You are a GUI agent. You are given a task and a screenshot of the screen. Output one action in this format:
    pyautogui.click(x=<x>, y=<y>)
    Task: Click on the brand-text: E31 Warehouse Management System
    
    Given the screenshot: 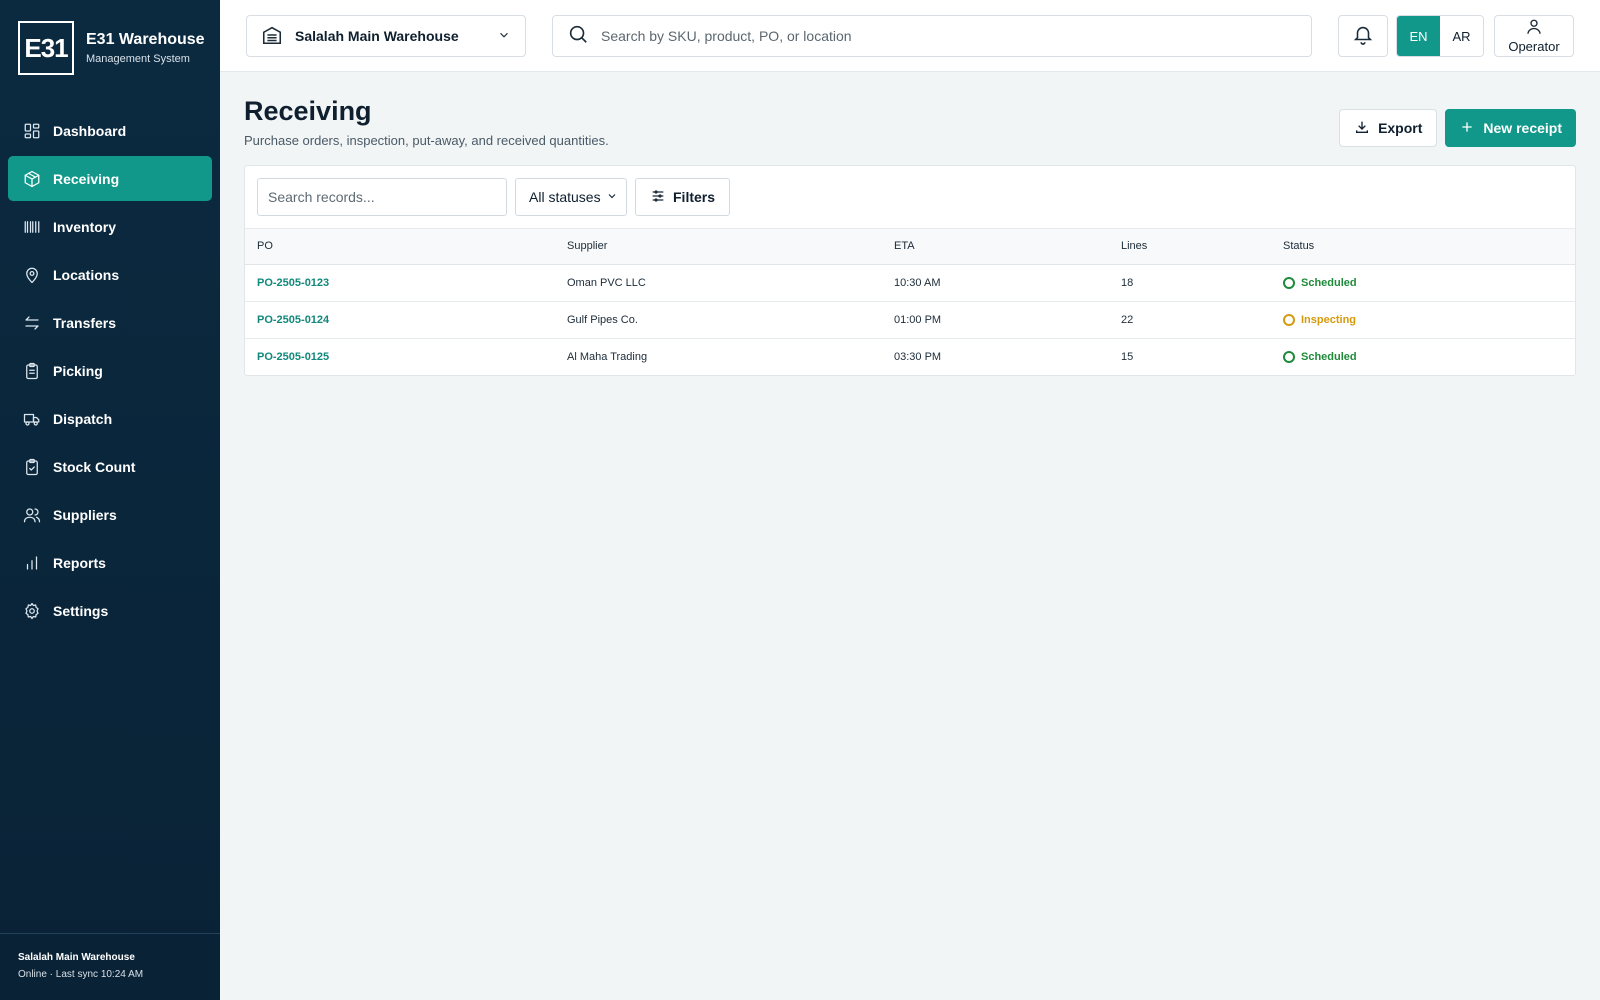 What is the action you would take?
    pyautogui.click(x=145, y=48)
    